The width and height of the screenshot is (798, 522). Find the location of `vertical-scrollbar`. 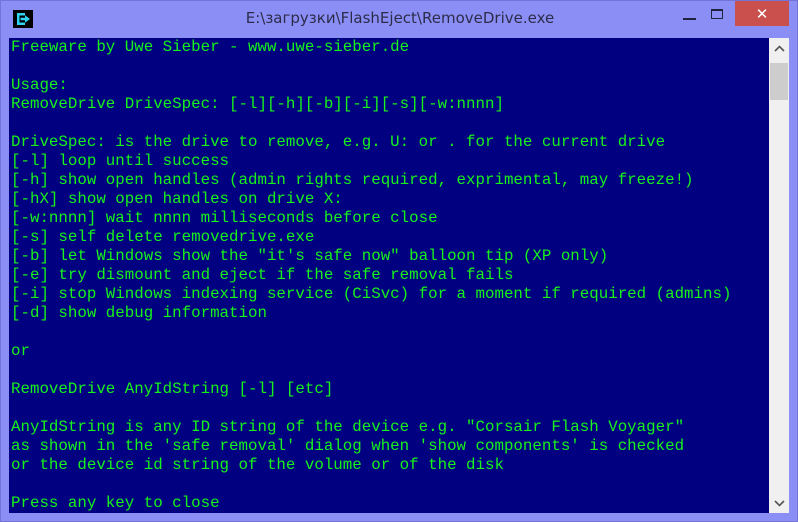

vertical-scrollbar is located at coordinates (779, 275).